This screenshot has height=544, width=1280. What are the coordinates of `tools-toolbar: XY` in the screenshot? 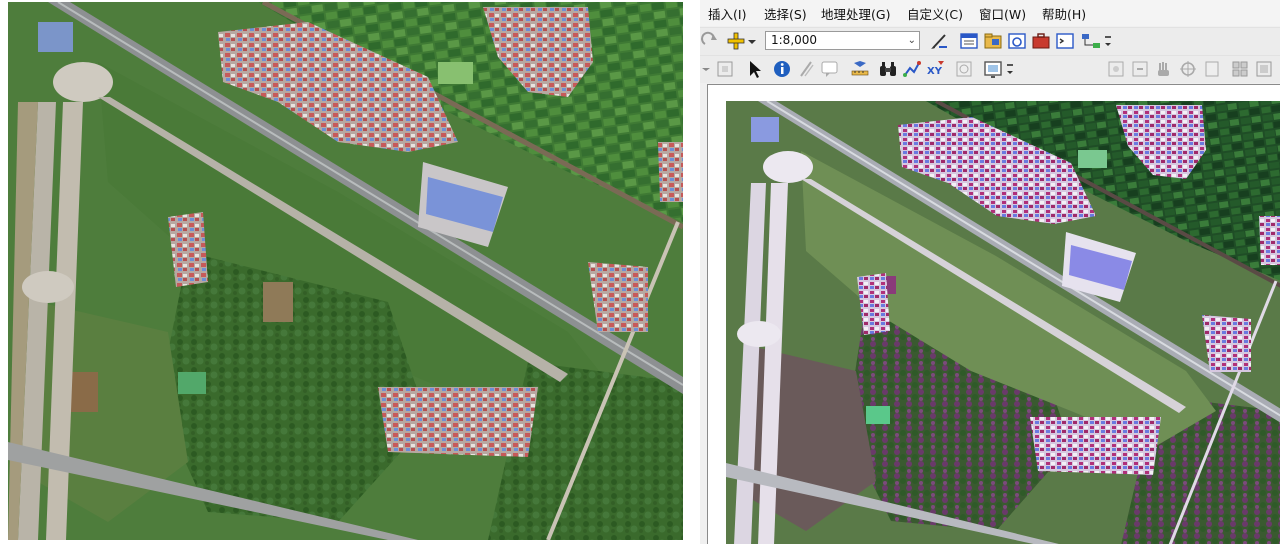 It's located at (990, 69).